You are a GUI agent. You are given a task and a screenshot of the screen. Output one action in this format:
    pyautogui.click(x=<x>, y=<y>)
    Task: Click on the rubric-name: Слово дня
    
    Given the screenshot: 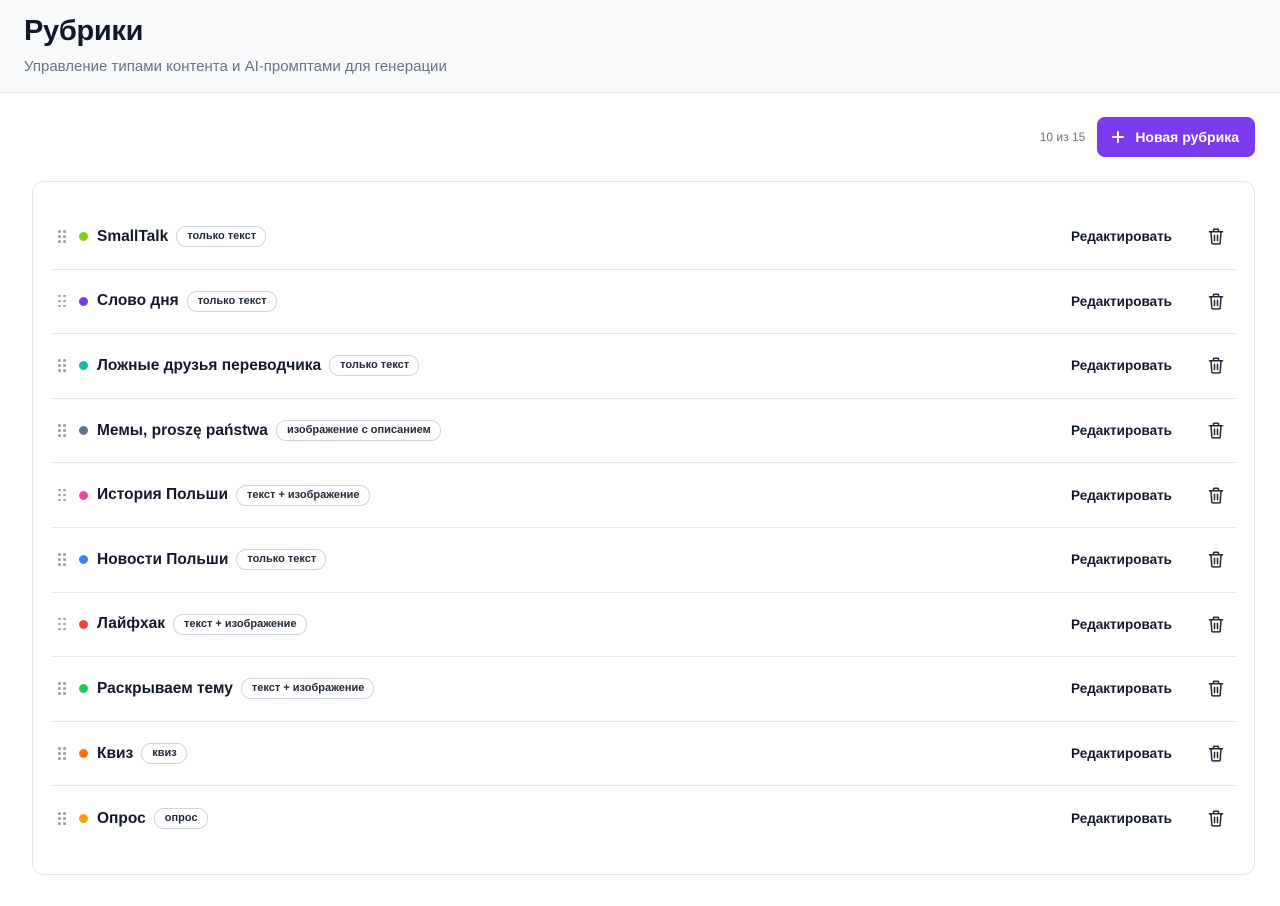 What is the action you would take?
    pyautogui.click(x=138, y=301)
    